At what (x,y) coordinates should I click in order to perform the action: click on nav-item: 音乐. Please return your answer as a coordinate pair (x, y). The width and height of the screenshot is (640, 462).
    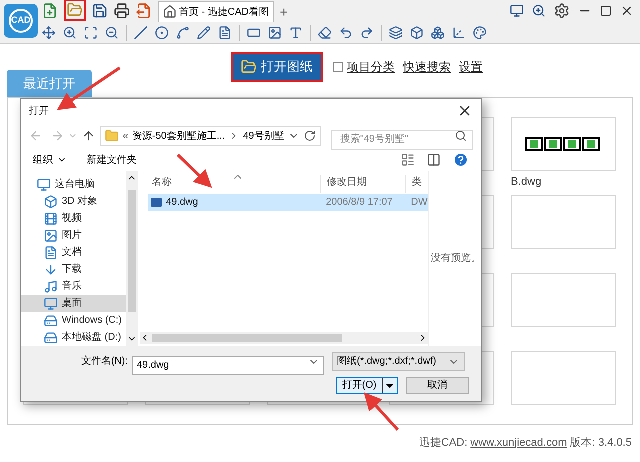
    Looking at the image, I should click on (73, 286).